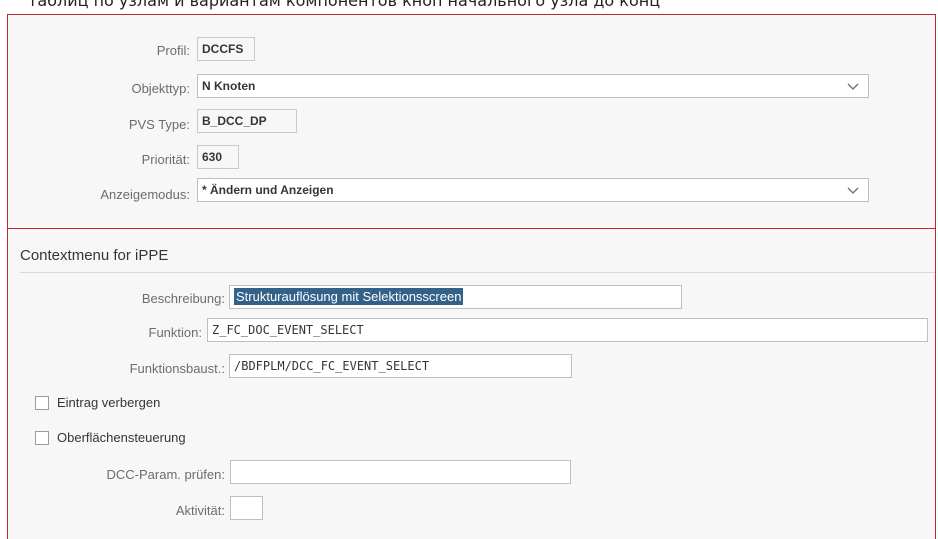 The width and height of the screenshot is (938, 539). What do you see at coordinates (42, 403) in the screenshot?
I see `eintrag-verbergen-checkbox` at bounding box center [42, 403].